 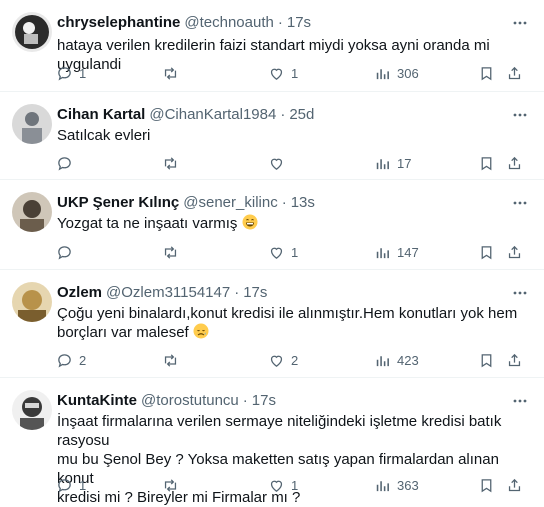 What do you see at coordinates (293, 332) in the screenshot?
I see `tweet-text-line-wrap: borçları var malesef` at bounding box center [293, 332].